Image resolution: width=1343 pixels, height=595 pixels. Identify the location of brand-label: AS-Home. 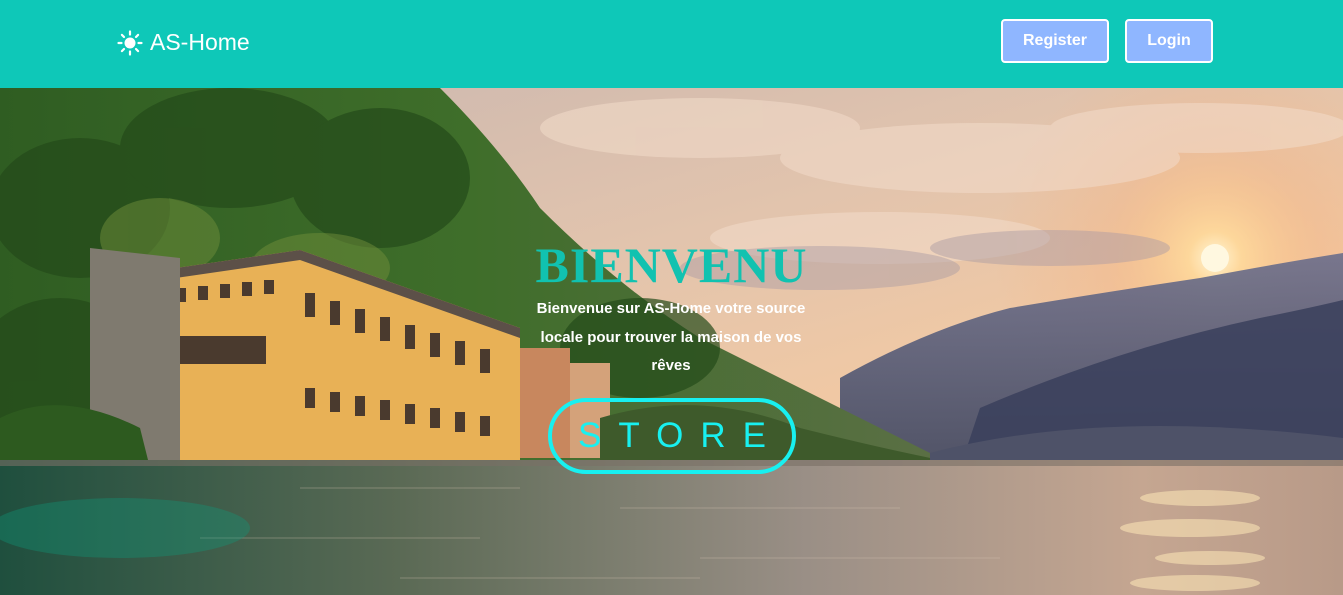
(200, 42).